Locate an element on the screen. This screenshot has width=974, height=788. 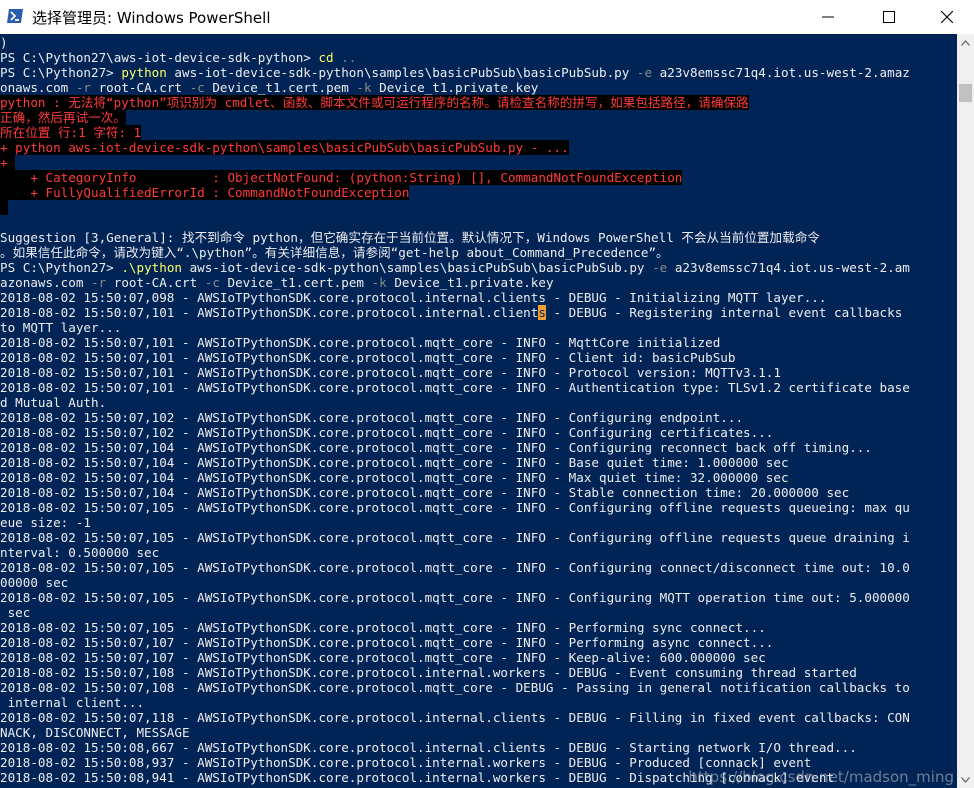
console-text-segment: sec is located at coordinates (15, 612).